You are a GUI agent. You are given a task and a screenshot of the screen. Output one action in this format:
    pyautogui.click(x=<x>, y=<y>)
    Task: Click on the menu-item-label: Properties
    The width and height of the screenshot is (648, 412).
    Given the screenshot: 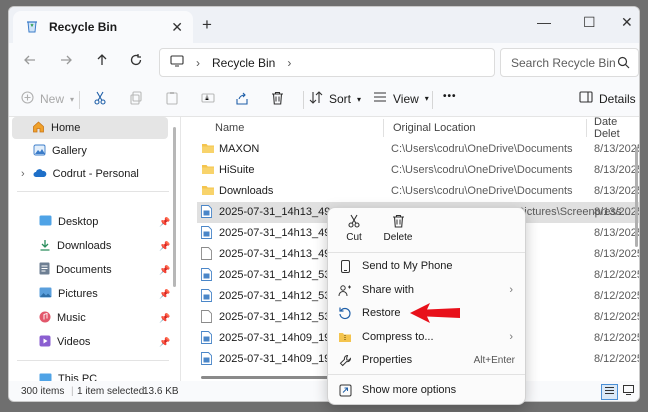 What is the action you would take?
    pyautogui.click(x=387, y=360)
    